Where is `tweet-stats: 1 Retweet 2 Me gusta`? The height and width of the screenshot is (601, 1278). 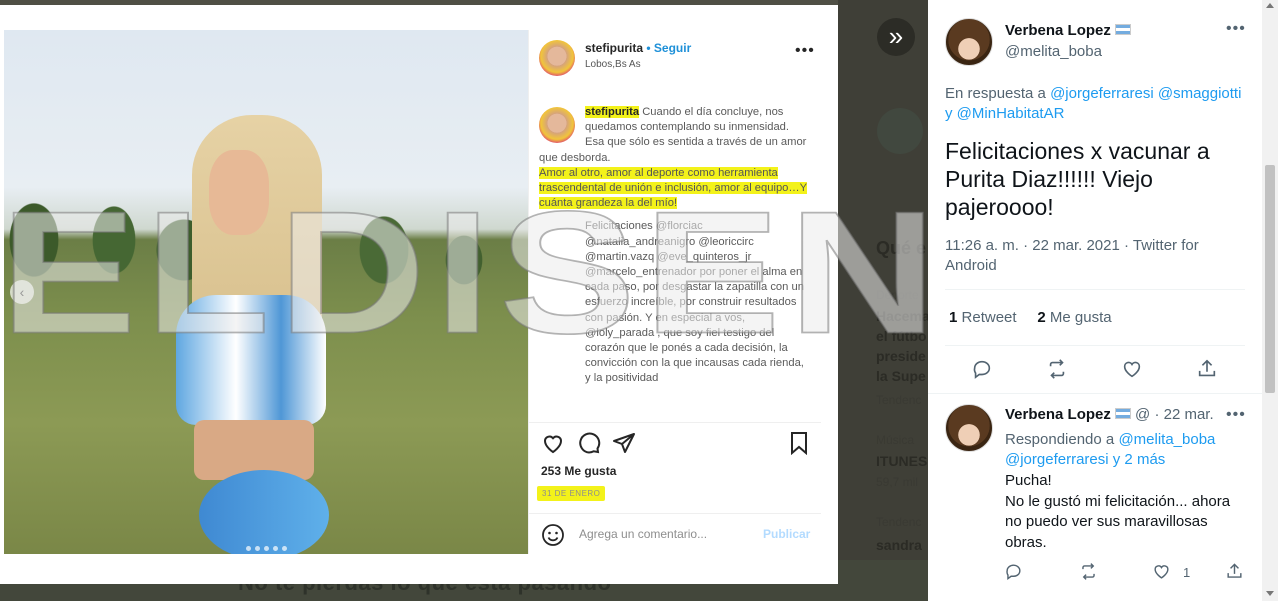 tweet-stats: 1 Retweet 2 Me gusta is located at coordinates (1030, 317).